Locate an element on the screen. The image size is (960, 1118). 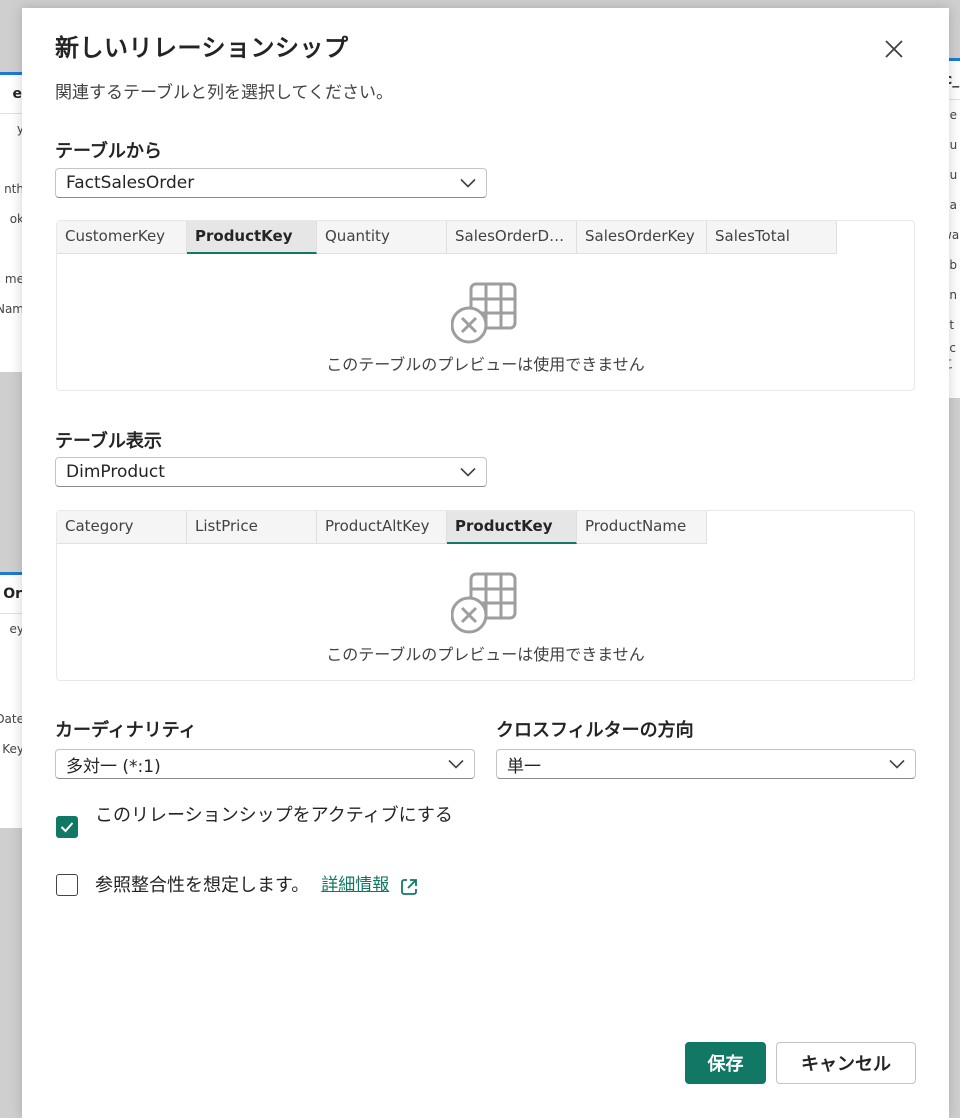
close-button is located at coordinates (894, 49).